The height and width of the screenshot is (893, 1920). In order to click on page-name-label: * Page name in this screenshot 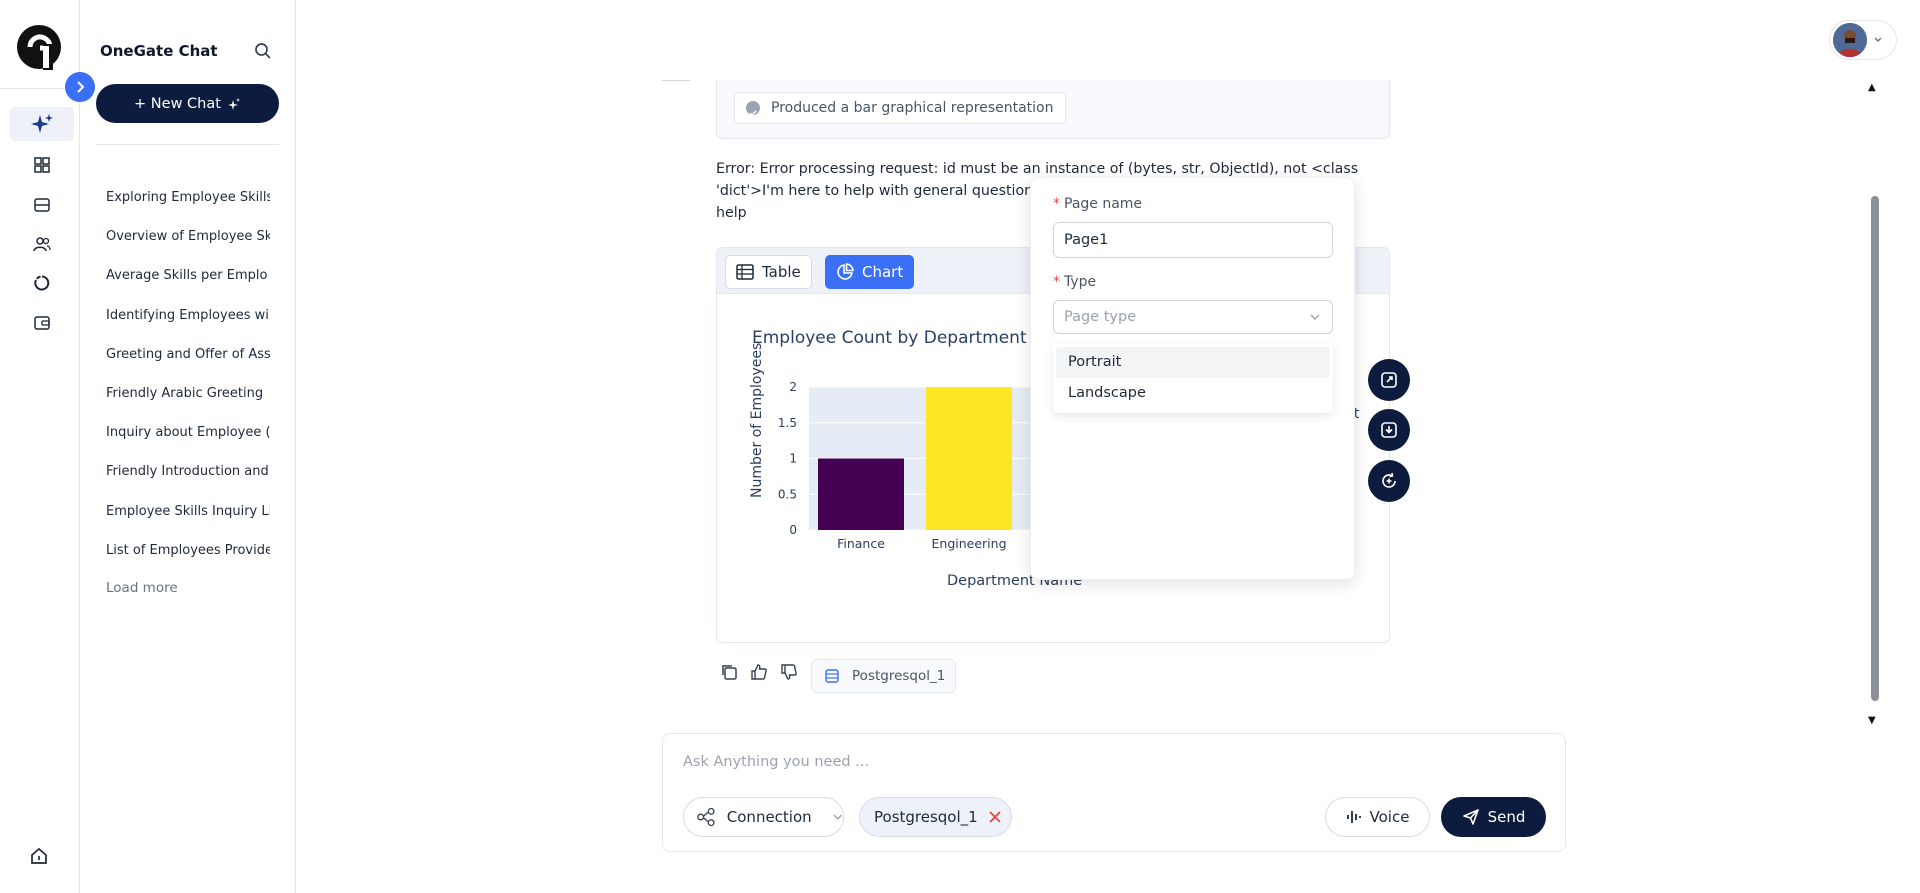, I will do `click(1098, 204)`.